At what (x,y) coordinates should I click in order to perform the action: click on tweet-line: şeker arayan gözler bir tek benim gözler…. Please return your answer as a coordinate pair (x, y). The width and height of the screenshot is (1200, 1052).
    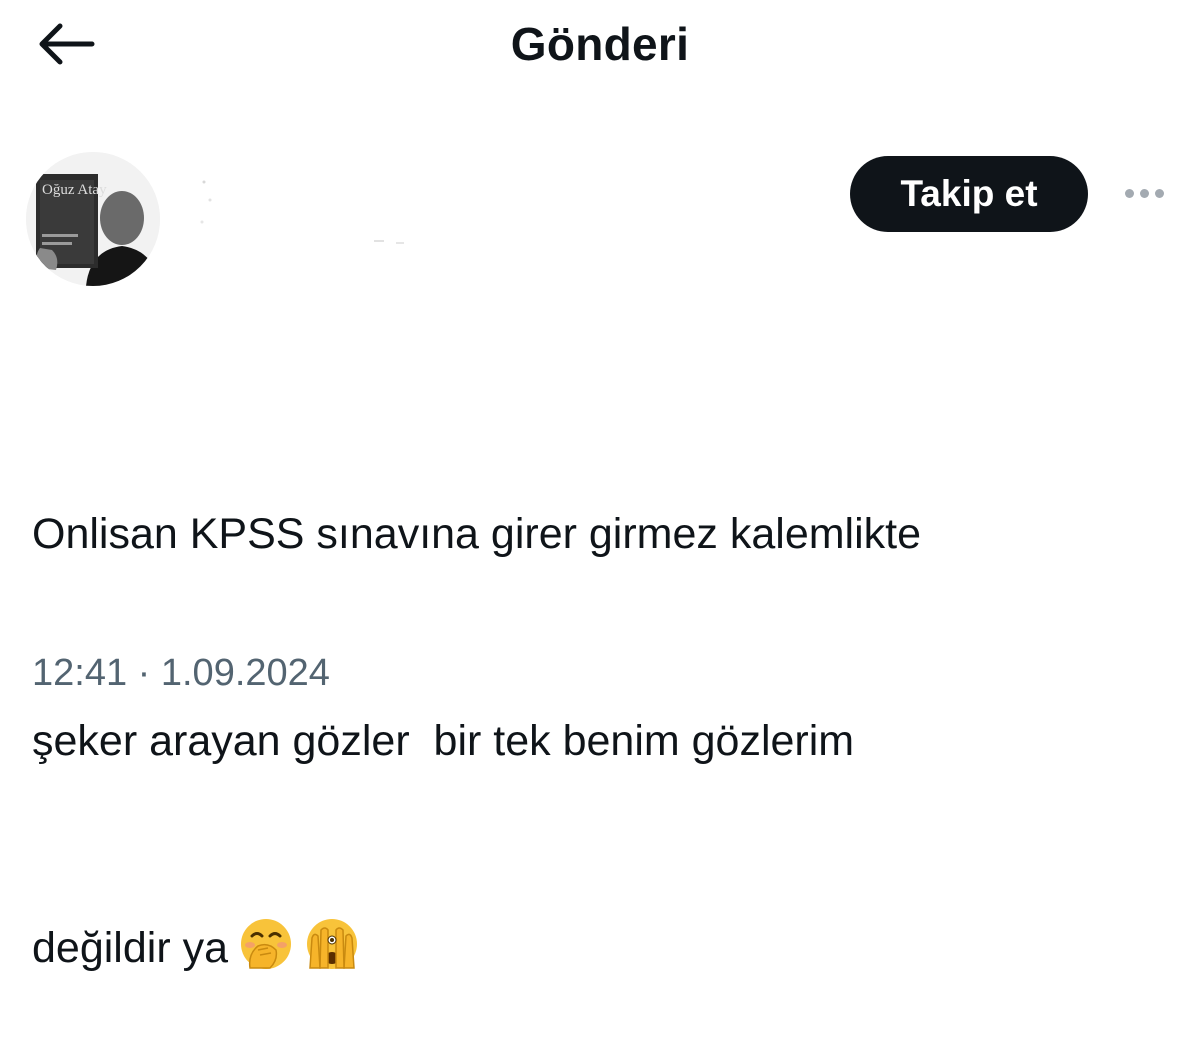
    Looking at the image, I should click on (443, 741).